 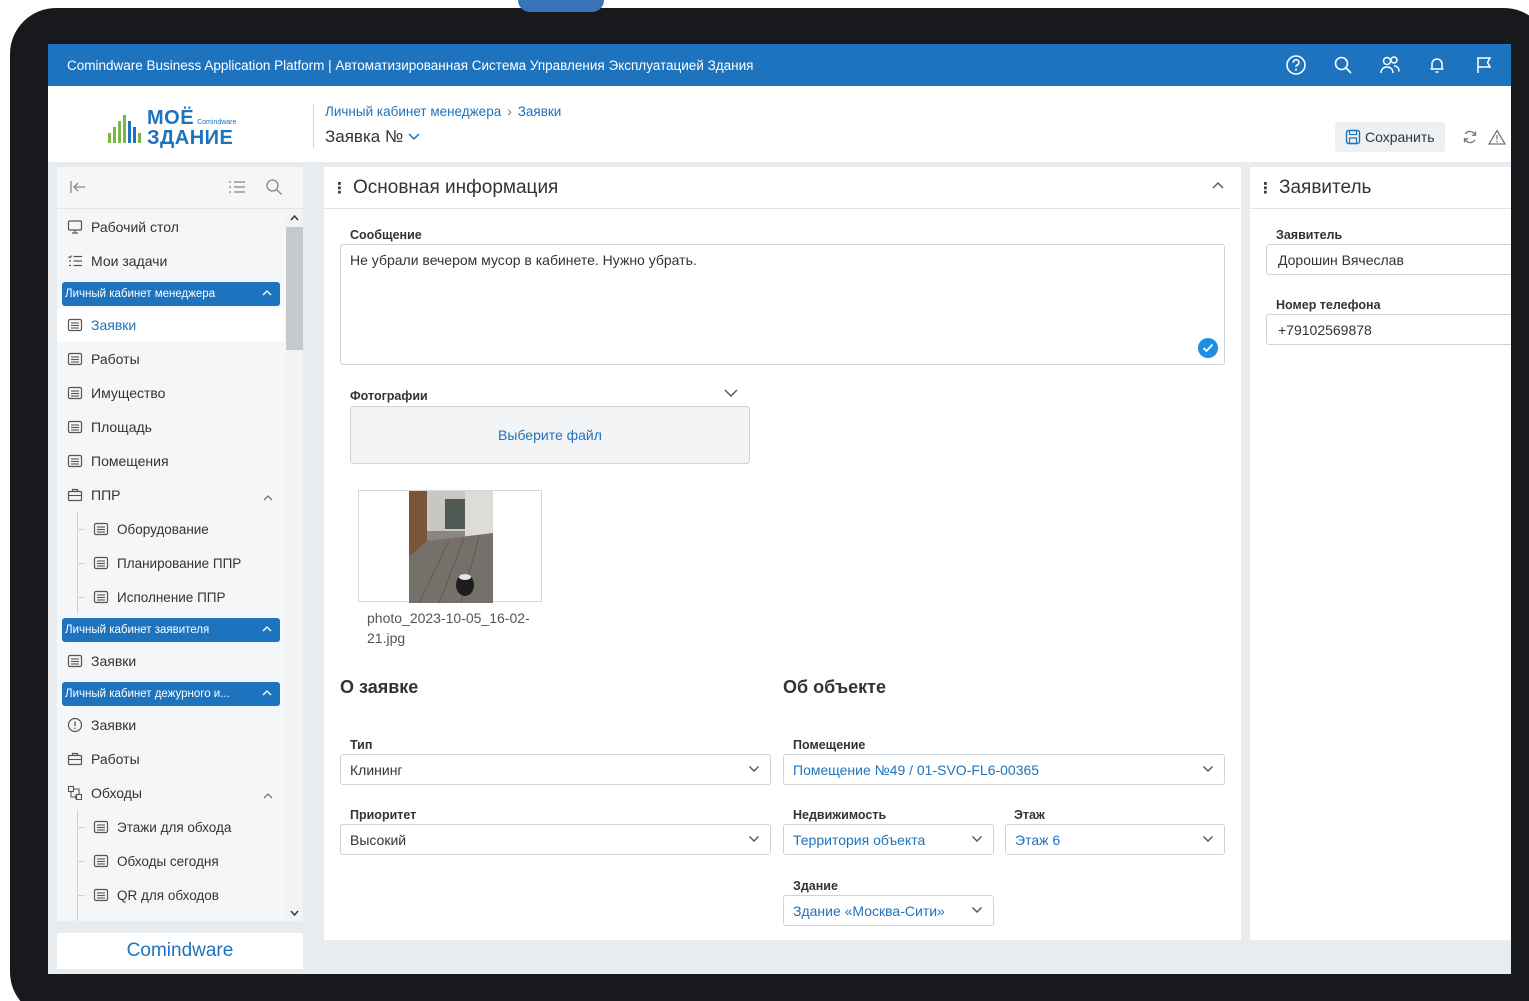 What do you see at coordinates (171, 793) in the screenshot?
I see `sidebar-item: Обходы` at bounding box center [171, 793].